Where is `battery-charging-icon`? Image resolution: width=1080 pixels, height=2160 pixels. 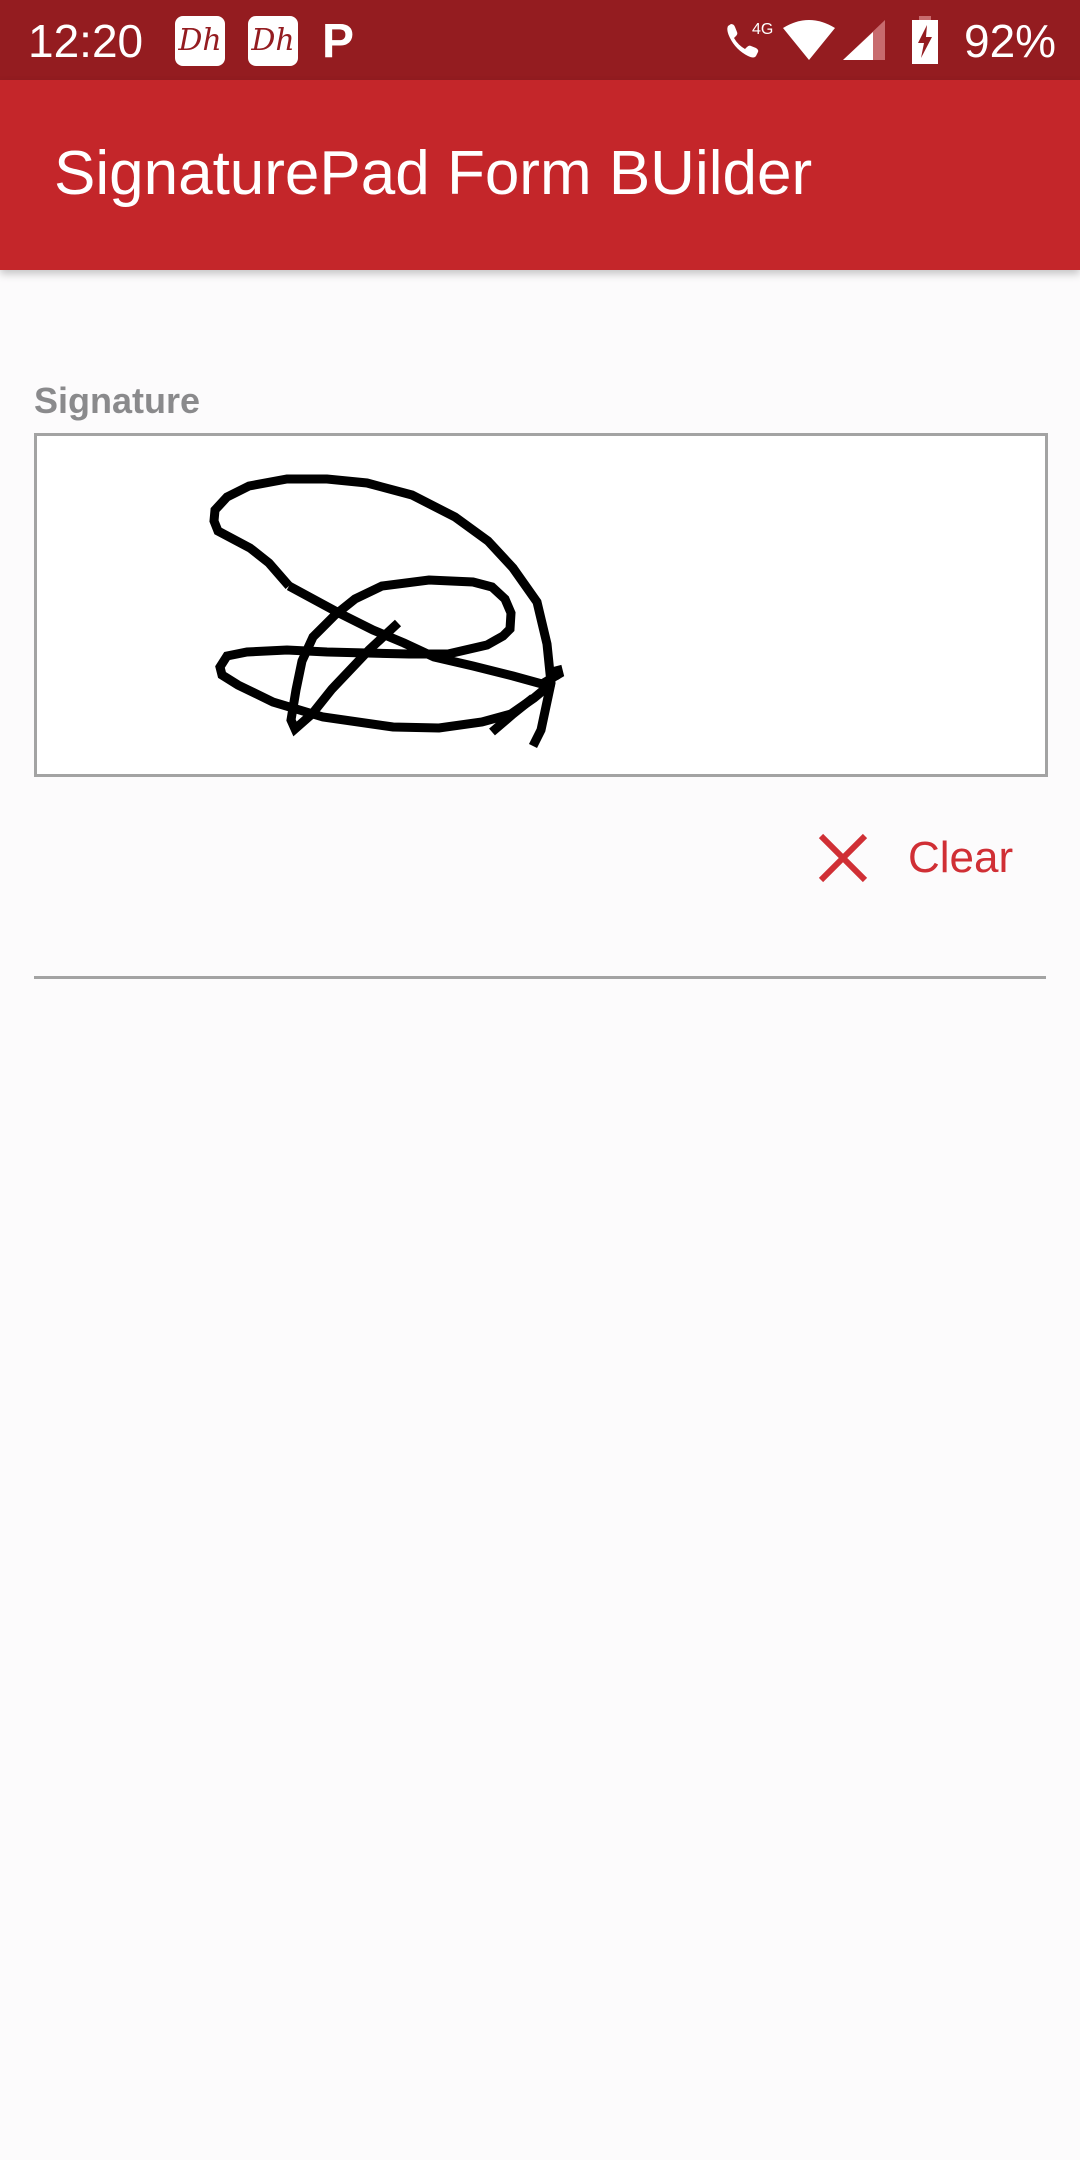
battery-charging-icon is located at coordinates (925, 40).